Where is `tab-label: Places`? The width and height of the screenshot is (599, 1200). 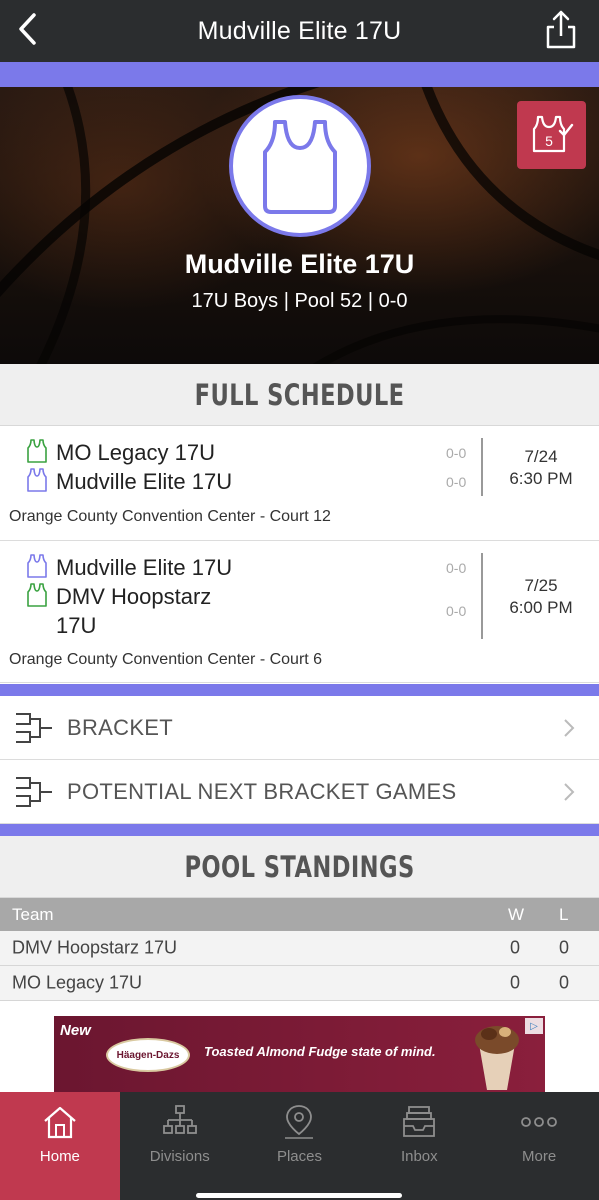
tab-label: Places is located at coordinates (299, 1156).